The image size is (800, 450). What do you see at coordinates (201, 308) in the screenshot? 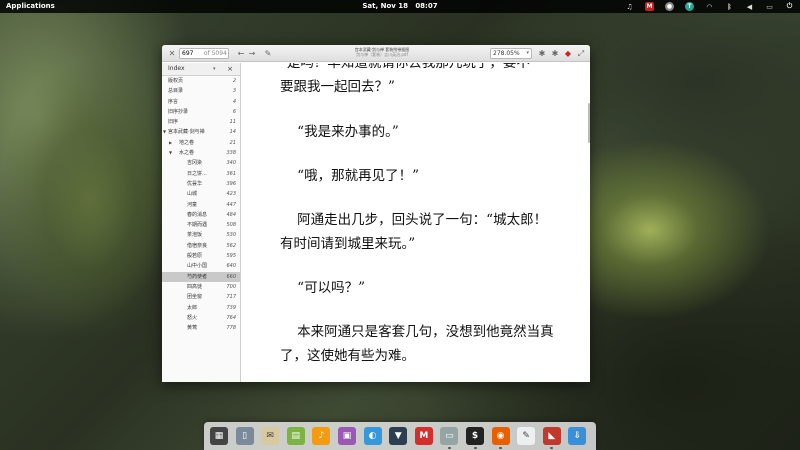
I see `toc-item: 太郎 739` at bounding box center [201, 308].